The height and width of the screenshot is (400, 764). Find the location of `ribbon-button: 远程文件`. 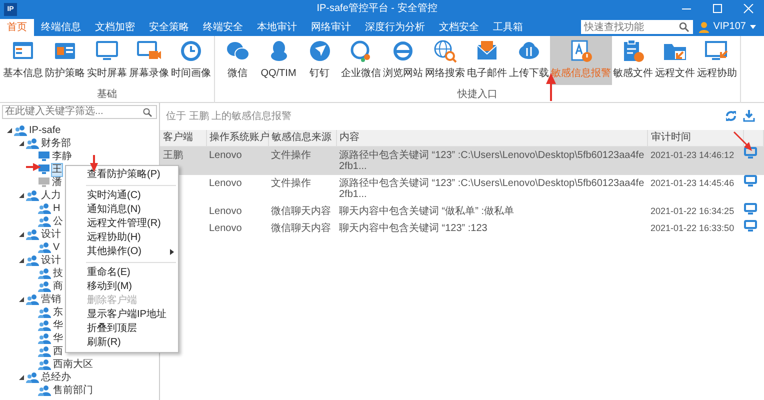

ribbon-button: 远程文件 is located at coordinates (675, 60).